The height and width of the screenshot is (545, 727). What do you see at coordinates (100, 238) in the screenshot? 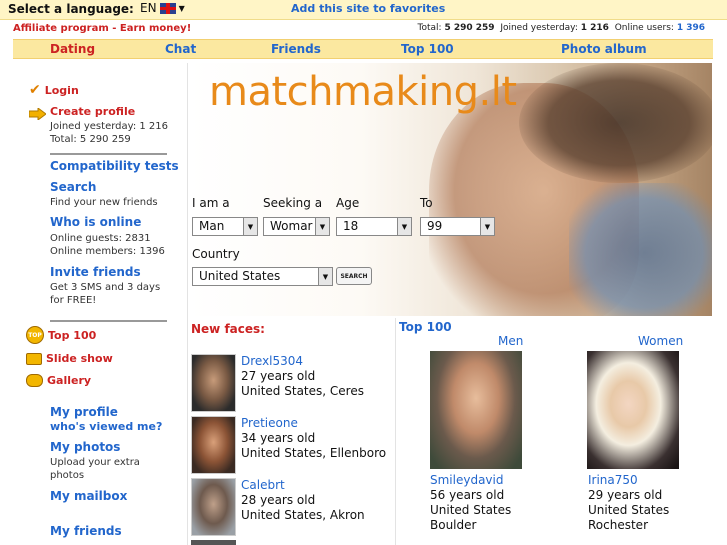
I see `online-guests-text: Online guests: 2831` at bounding box center [100, 238].